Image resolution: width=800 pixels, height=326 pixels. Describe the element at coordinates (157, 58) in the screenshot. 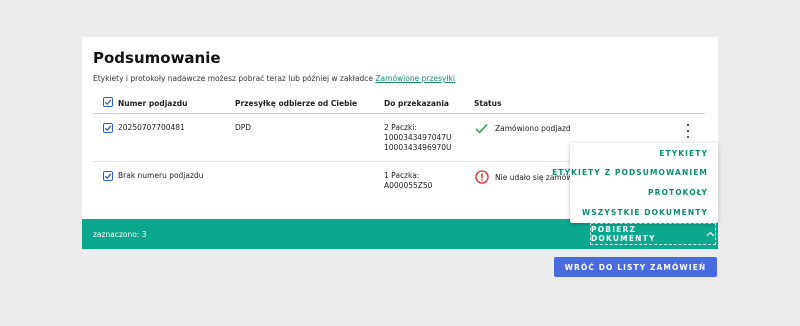

I see `page-title: Podsumowanie` at that location.